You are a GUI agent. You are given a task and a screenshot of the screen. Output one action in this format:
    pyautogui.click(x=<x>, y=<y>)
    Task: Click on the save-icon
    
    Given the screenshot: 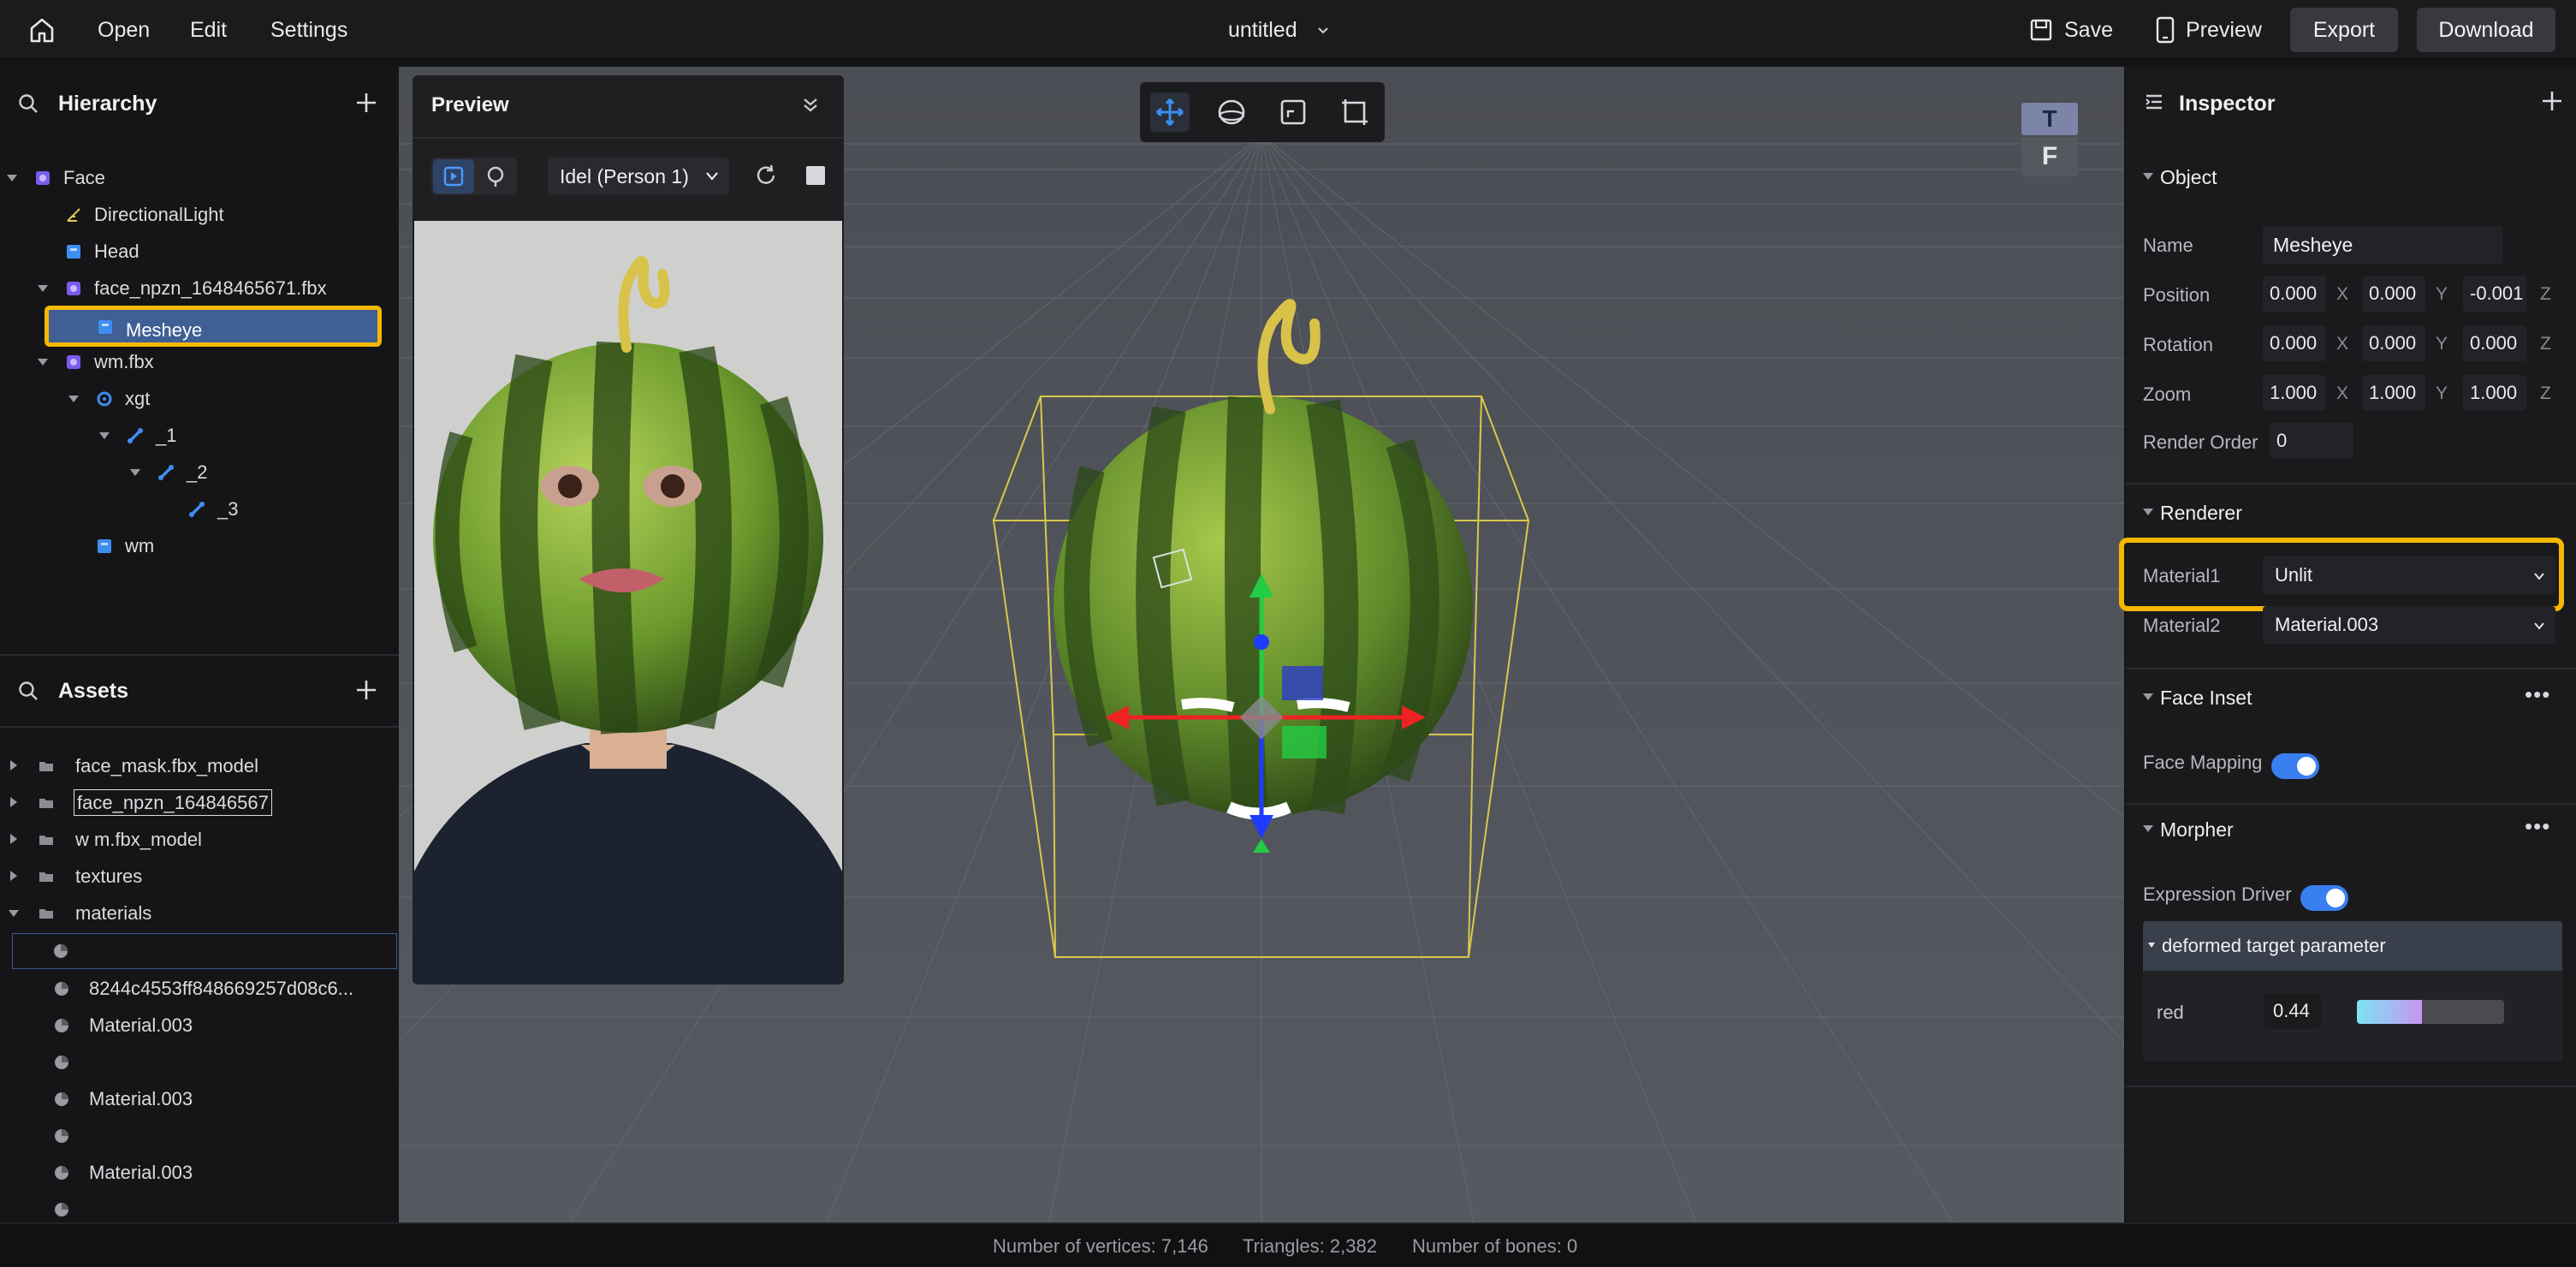 What is the action you would take?
    pyautogui.click(x=2041, y=30)
    